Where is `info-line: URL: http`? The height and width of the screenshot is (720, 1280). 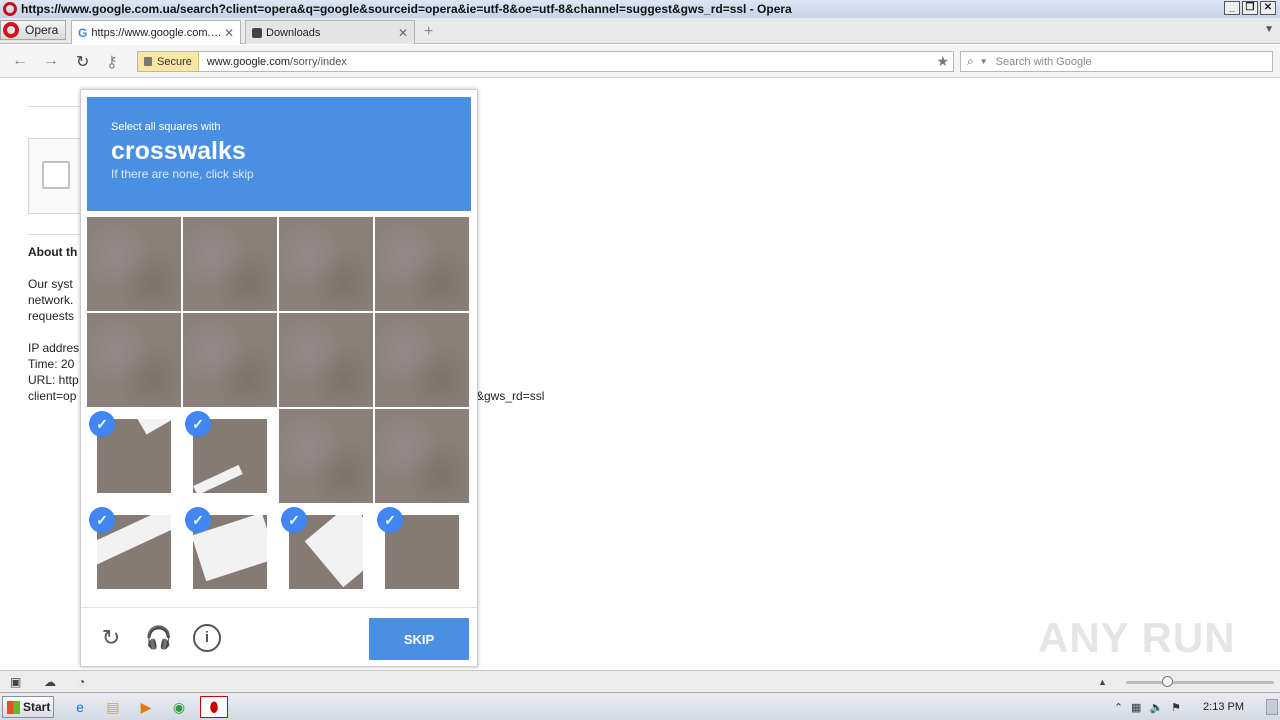 info-line: URL: http is located at coordinates (53, 380).